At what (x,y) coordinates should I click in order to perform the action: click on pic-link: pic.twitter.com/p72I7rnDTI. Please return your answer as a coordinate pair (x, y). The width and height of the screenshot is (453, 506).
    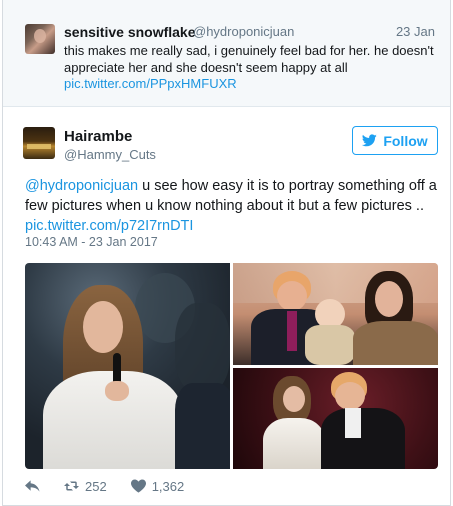
    Looking at the image, I should click on (109, 226).